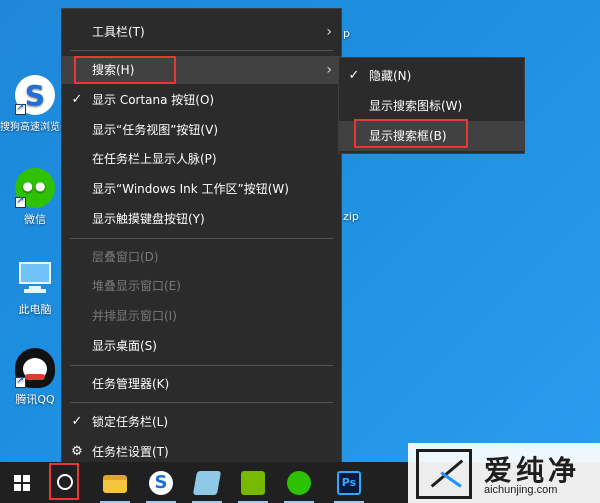 The height and width of the screenshot is (503, 600). Describe the element at coordinates (521, 490) in the screenshot. I see `watermark-url: aichunjing.com` at that location.